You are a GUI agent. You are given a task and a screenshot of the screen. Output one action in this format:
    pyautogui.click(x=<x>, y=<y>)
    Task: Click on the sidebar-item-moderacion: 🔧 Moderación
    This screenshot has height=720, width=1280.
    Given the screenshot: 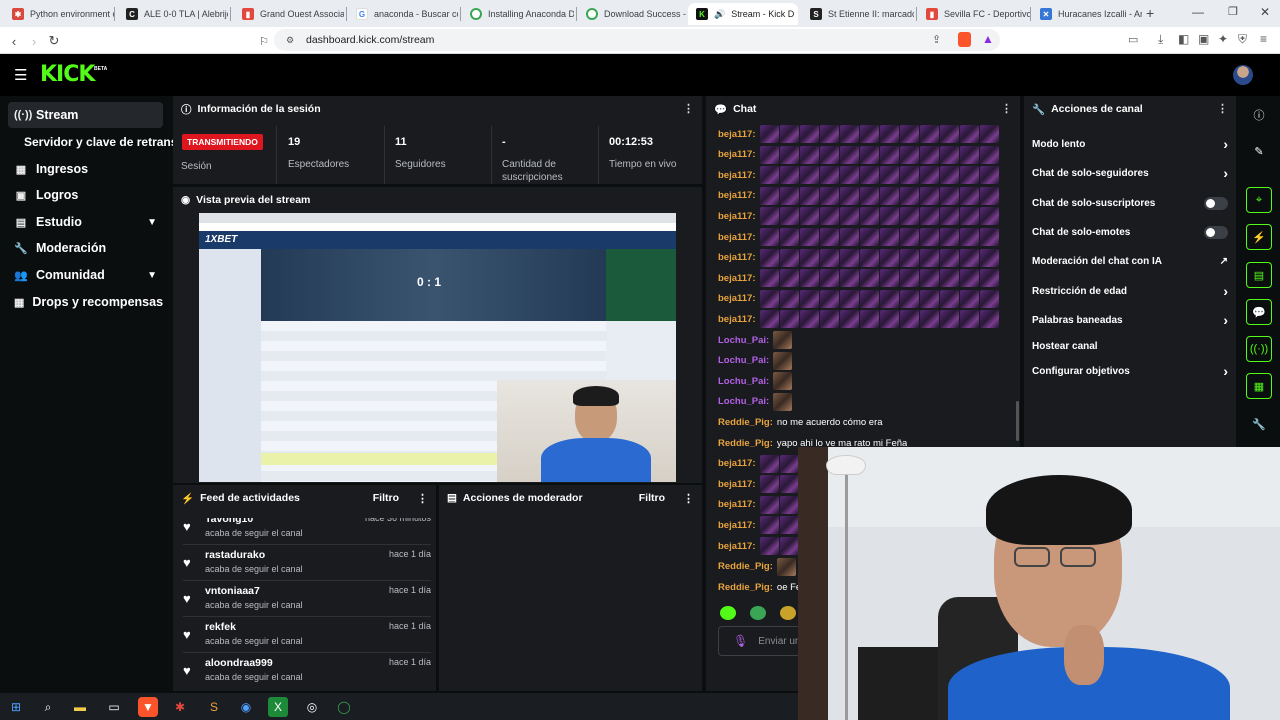 What is the action you would take?
    pyautogui.click(x=85, y=248)
    